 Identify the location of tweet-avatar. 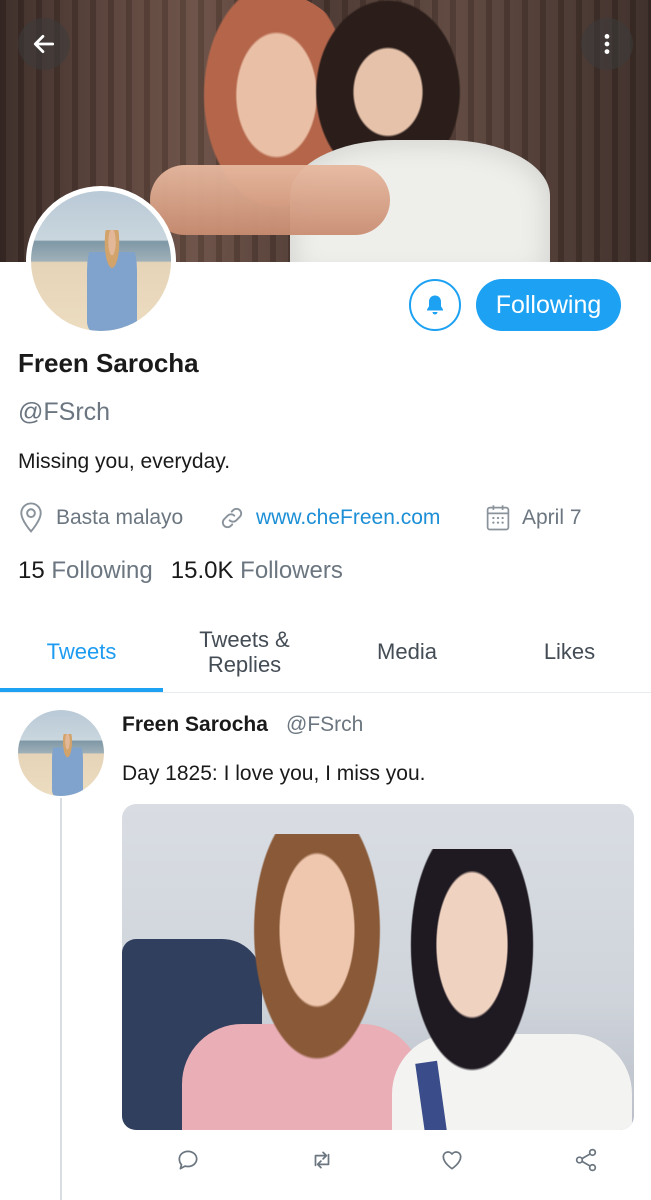
(61, 753).